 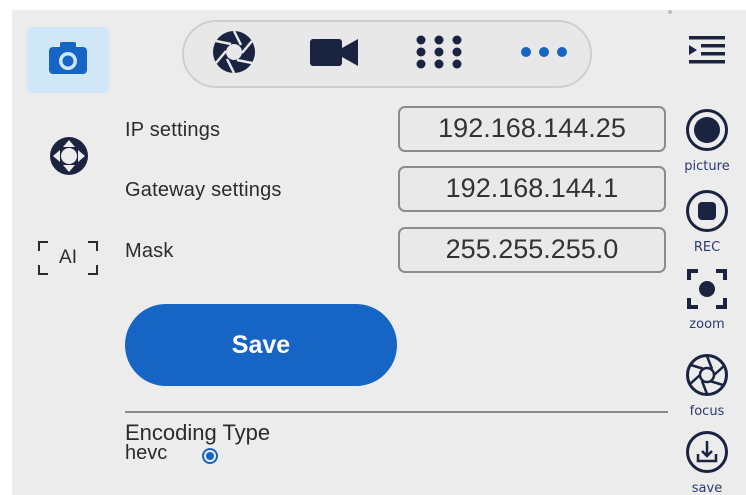 I want to click on save-tool-button: save, so click(x=707, y=462).